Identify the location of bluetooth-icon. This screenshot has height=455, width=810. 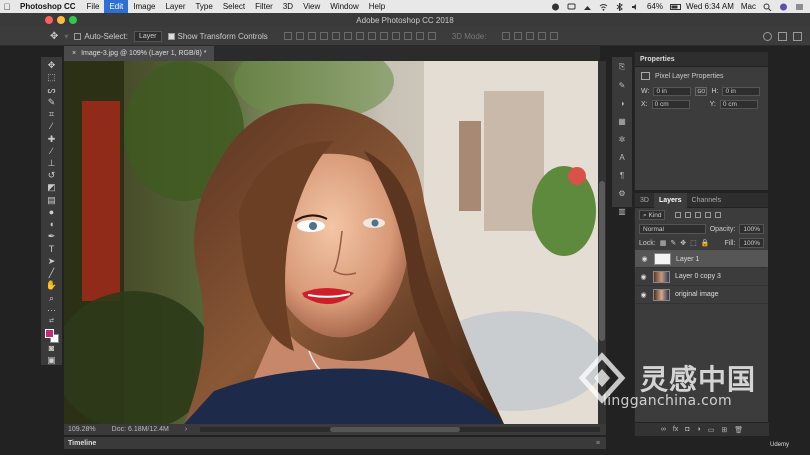
(619, 6).